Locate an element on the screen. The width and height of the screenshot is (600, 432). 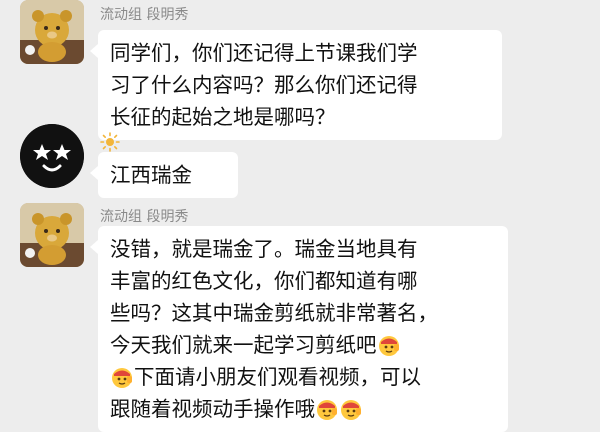
message-line-with-emoji: 跟随着视频动手操作哦 is located at coordinates (303, 409).